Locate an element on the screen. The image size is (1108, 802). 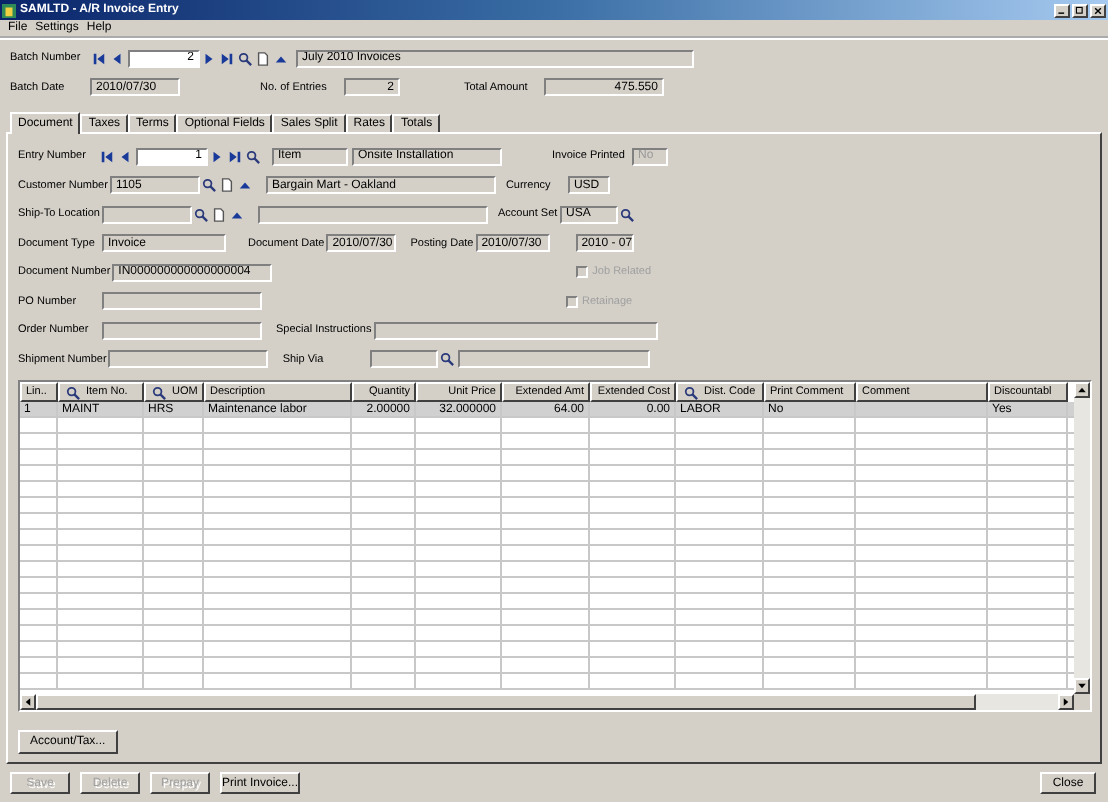
size-grip is located at coordinates (1082, 702).